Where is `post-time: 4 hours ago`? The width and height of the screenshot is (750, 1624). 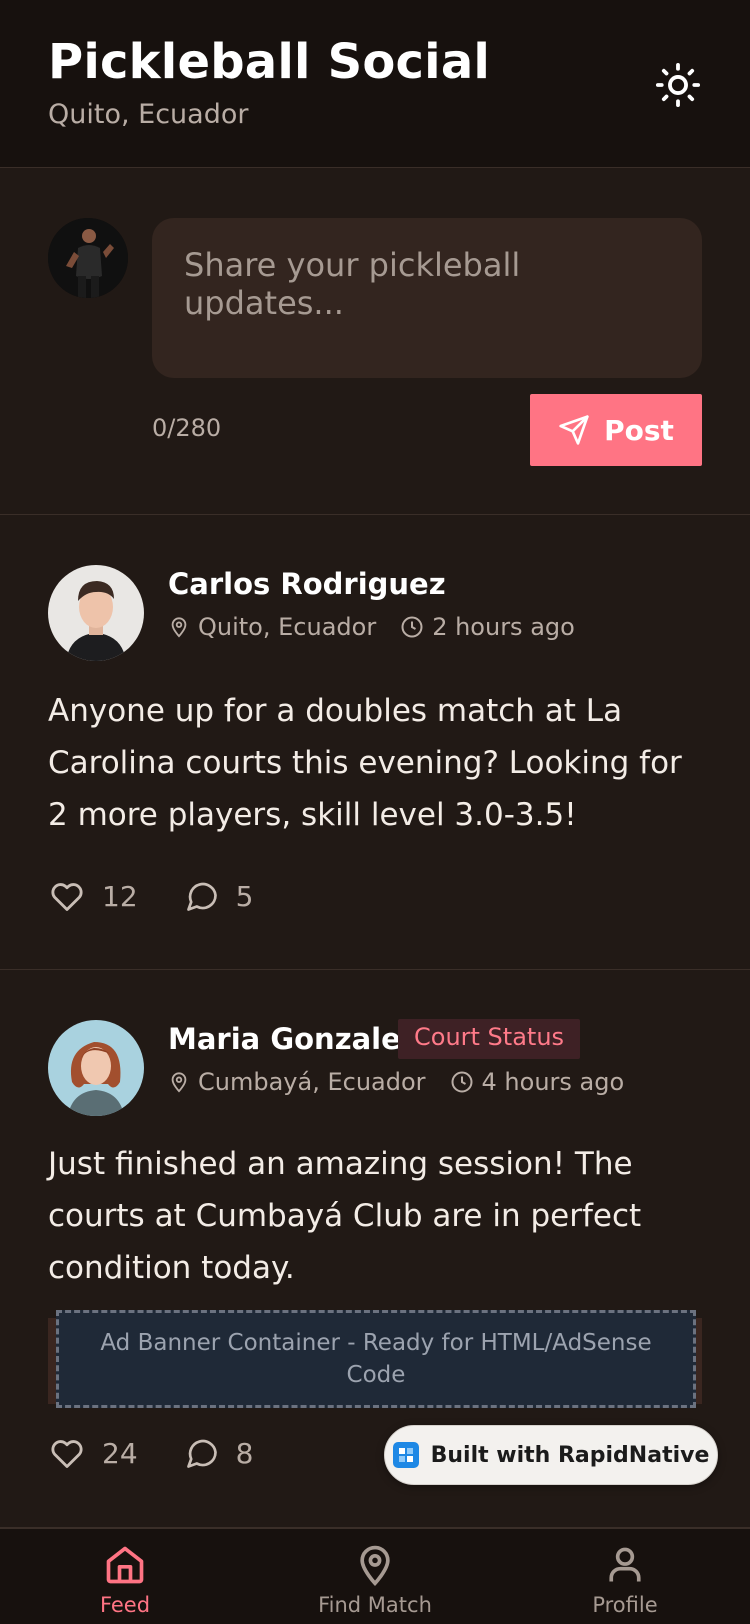 post-time: 4 hours ago is located at coordinates (537, 1082).